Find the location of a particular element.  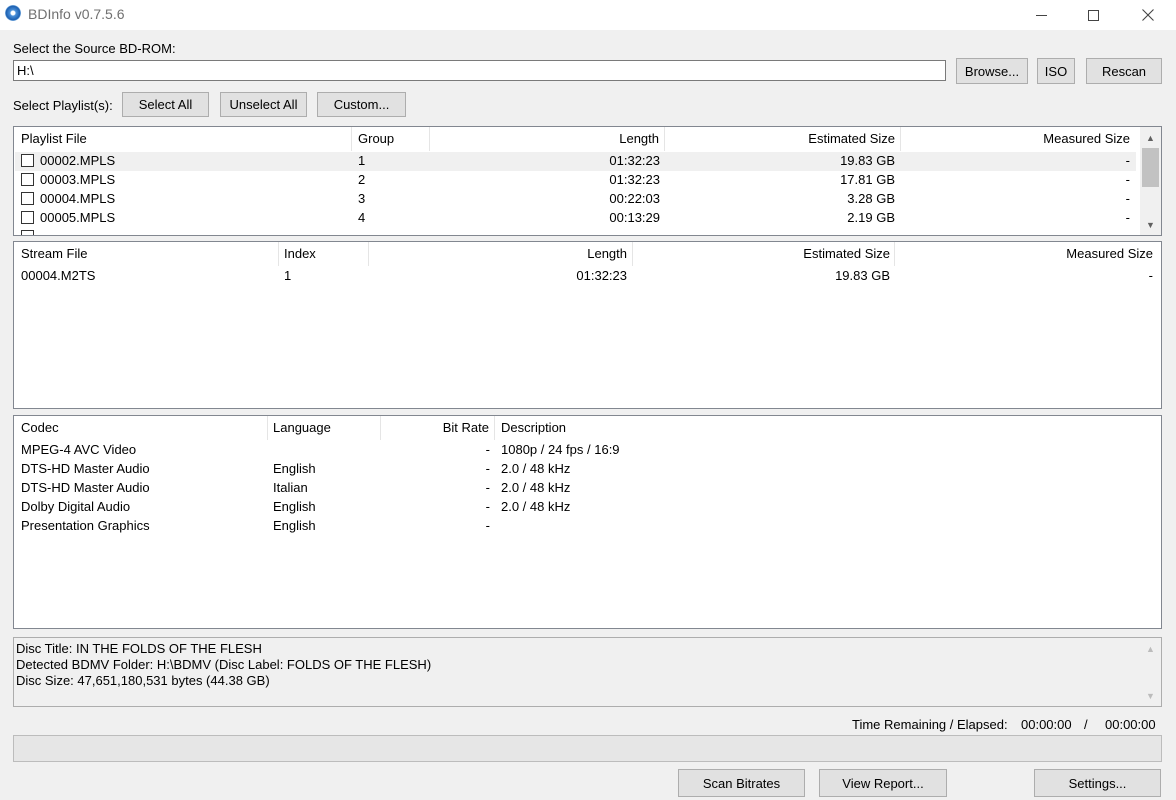

playlist-length: 00:13:29 is located at coordinates (634, 217).